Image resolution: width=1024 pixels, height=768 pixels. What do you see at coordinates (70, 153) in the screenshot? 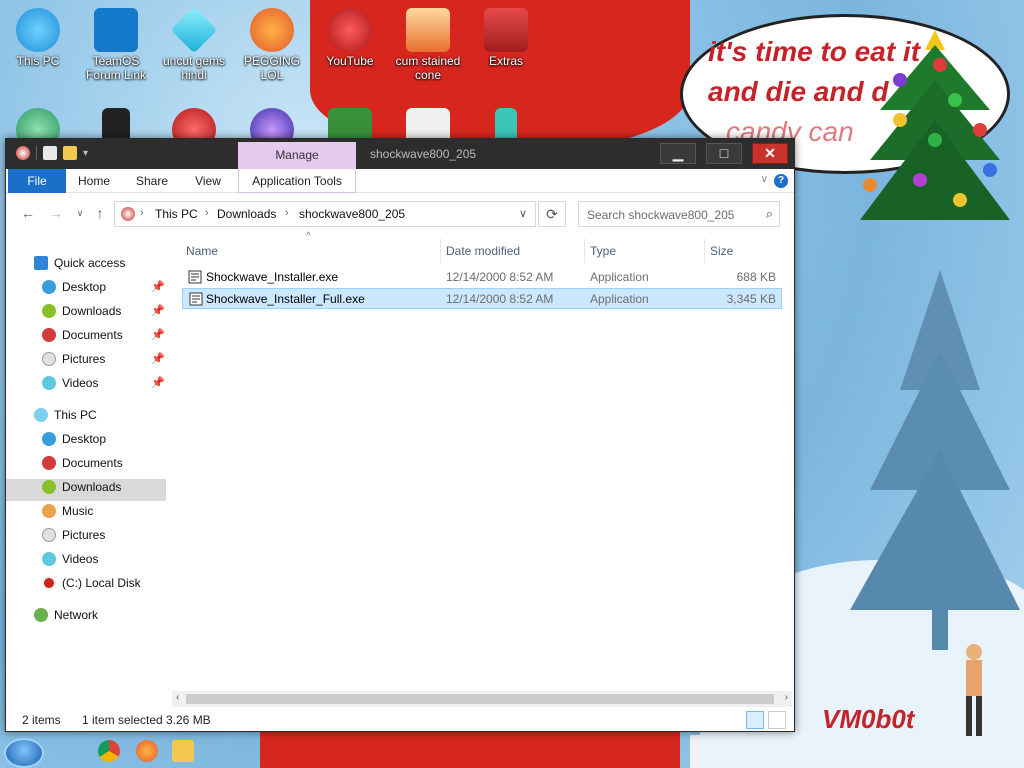
I see `new-folder-icon` at bounding box center [70, 153].